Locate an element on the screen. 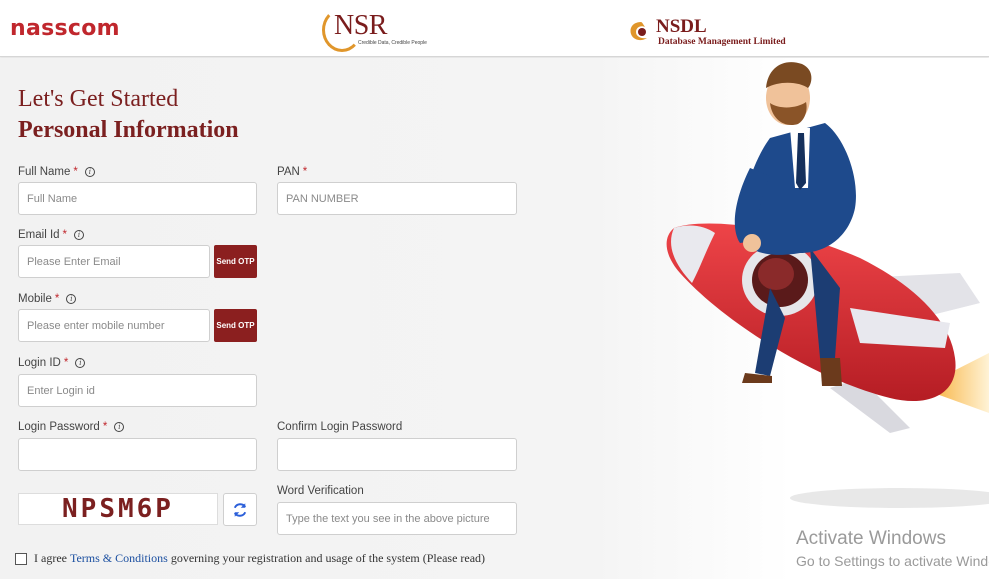 Image resolution: width=989 pixels, height=579 pixels. full-name-input is located at coordinates (137, 198).